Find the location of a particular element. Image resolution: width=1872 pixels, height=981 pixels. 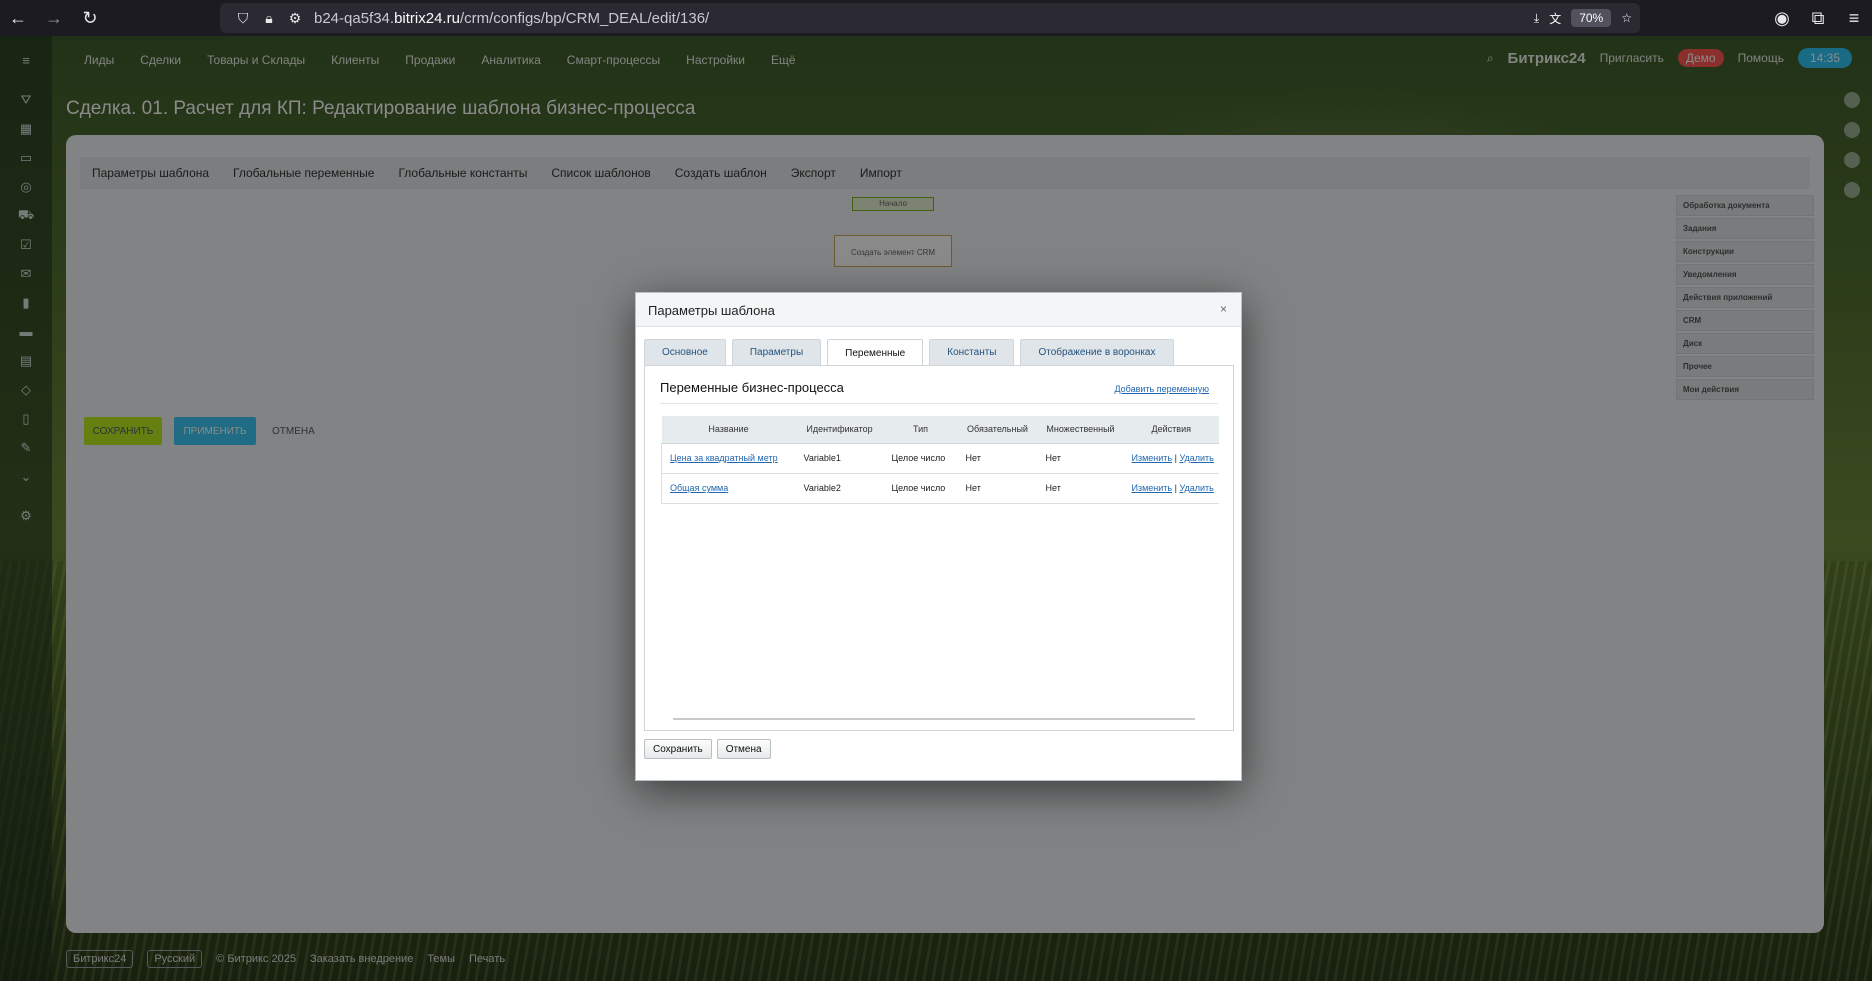

save-button: Сохранить is located at coordinates (678, 749).